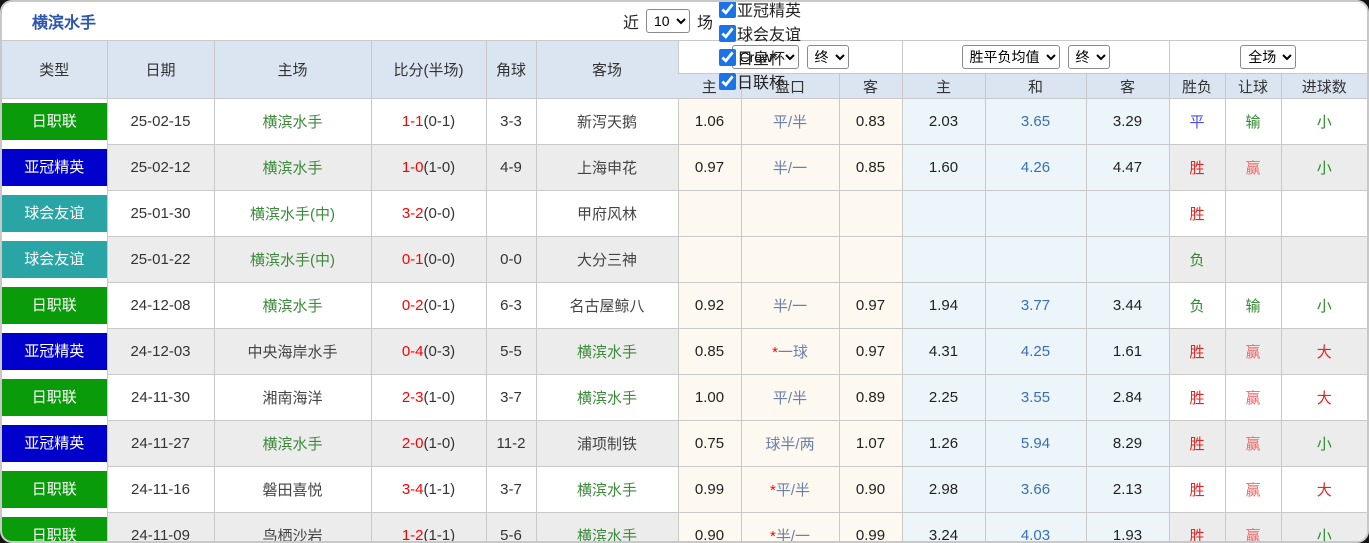 The width and height of the screenshot is (1369, 543). Describe the element at coordinates (769, 35) in the screenshot. I see `league-filter-label: 球会友谊` at that location.